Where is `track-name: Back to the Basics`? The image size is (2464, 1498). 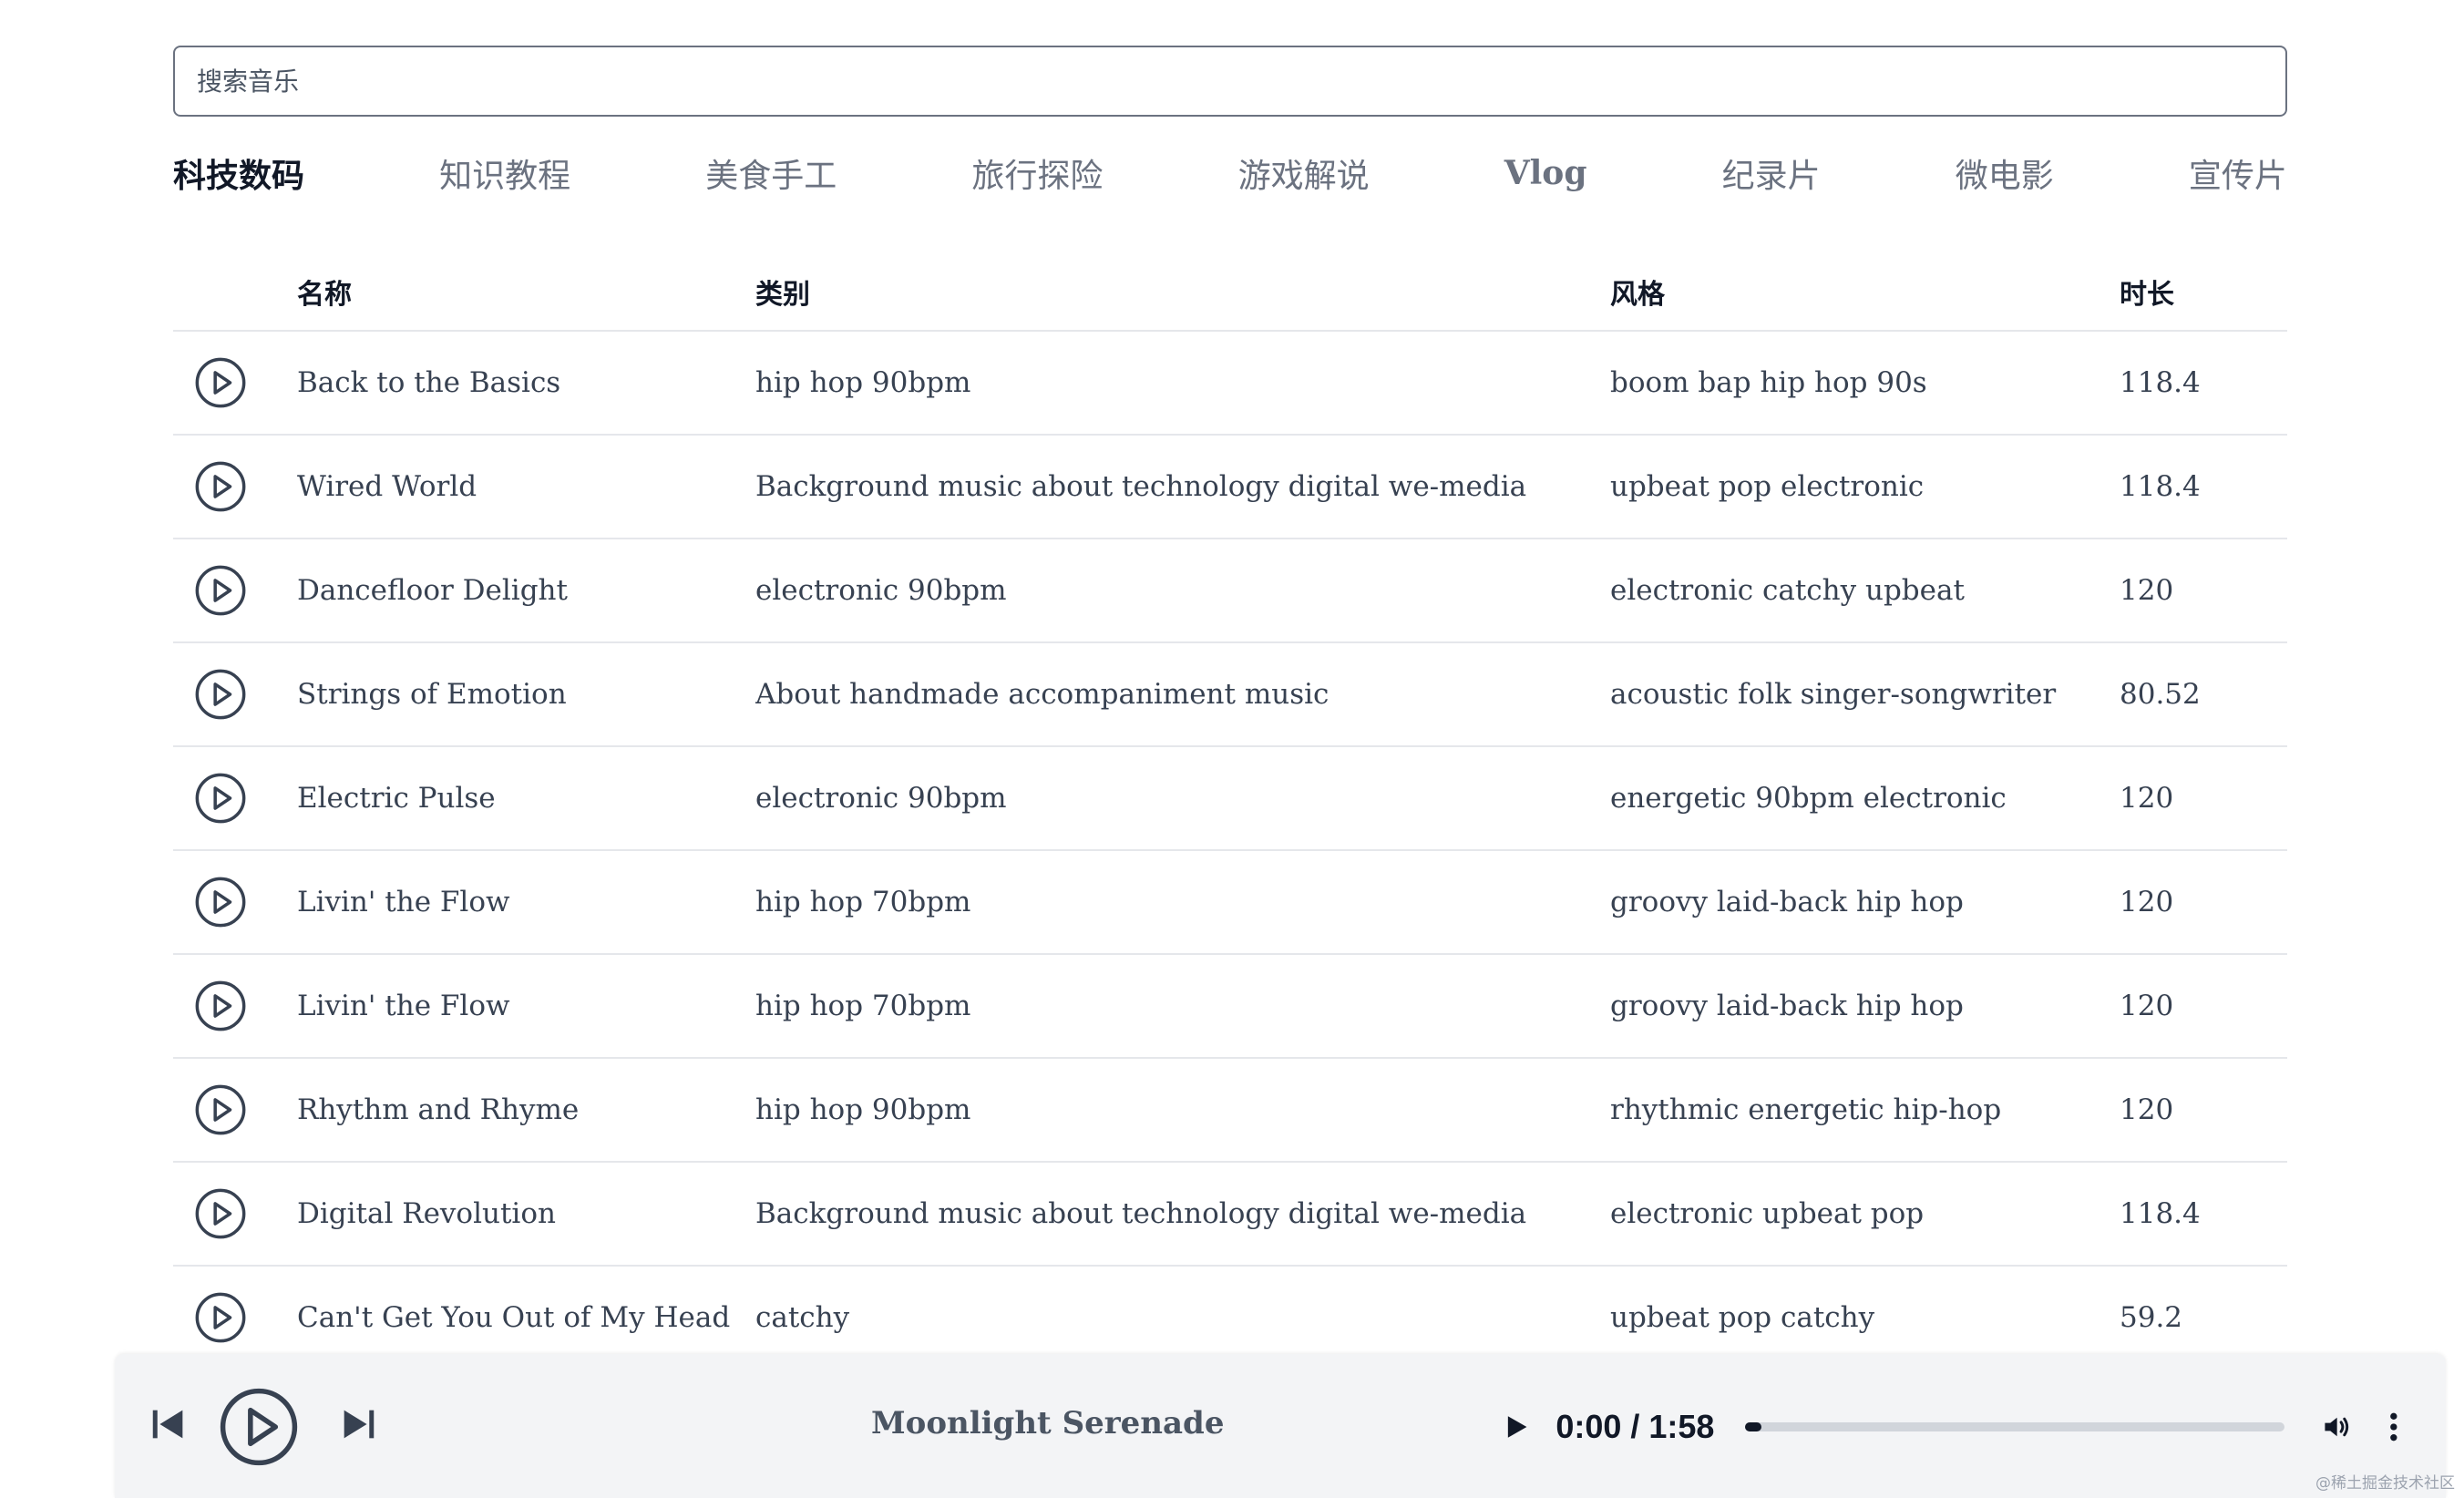
track-name: Back to the Basics is located at coordinates (429, 383).